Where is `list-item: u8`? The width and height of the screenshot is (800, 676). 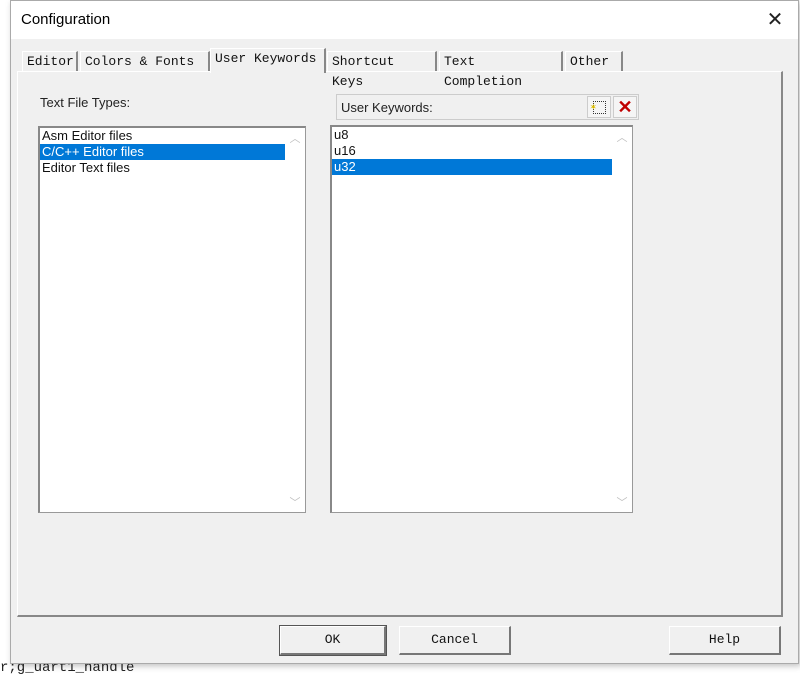
list-item: u8 is located at coordinates (472, 135).